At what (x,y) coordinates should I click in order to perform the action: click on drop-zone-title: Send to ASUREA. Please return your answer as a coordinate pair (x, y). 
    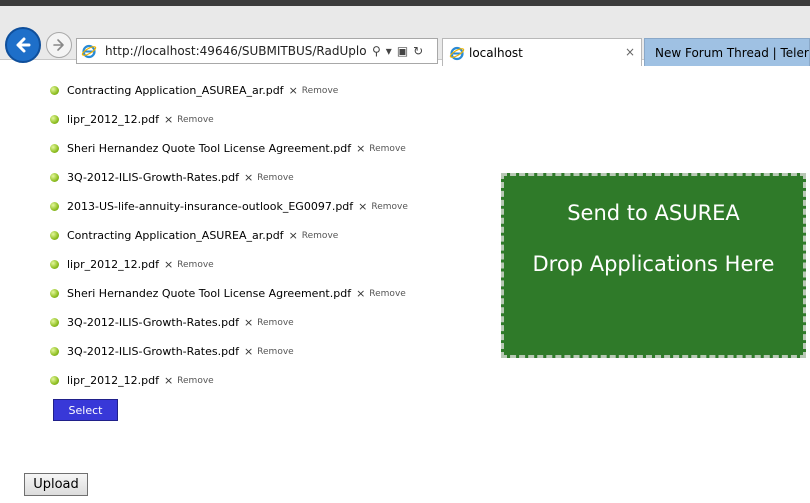
    Looking at the image, I should click on (653, 213).